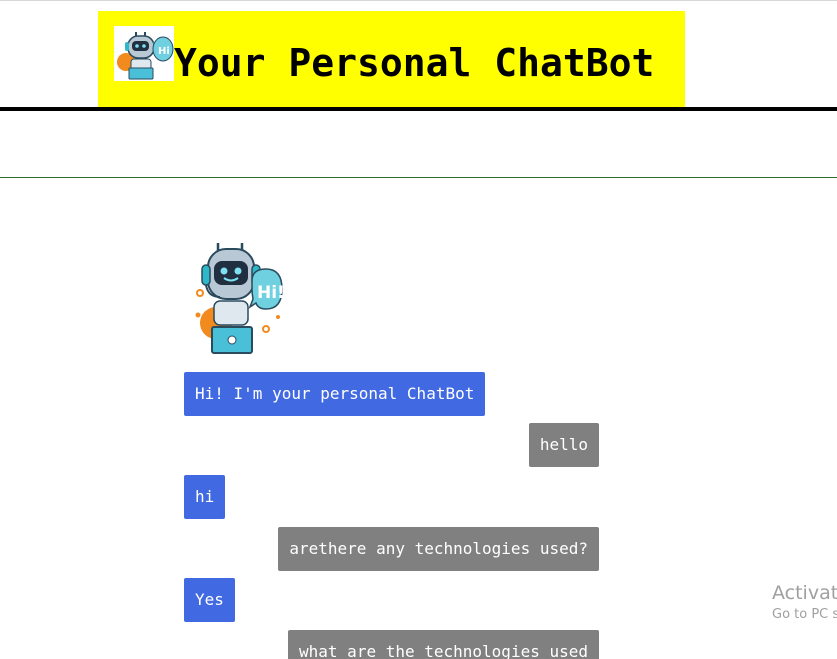 The image size is (837, 659). Describe the element at coordinates (804, 614) in the screenshot. I see `watermark-subtitle: Go to PC settings to activate Windows.` at that location.